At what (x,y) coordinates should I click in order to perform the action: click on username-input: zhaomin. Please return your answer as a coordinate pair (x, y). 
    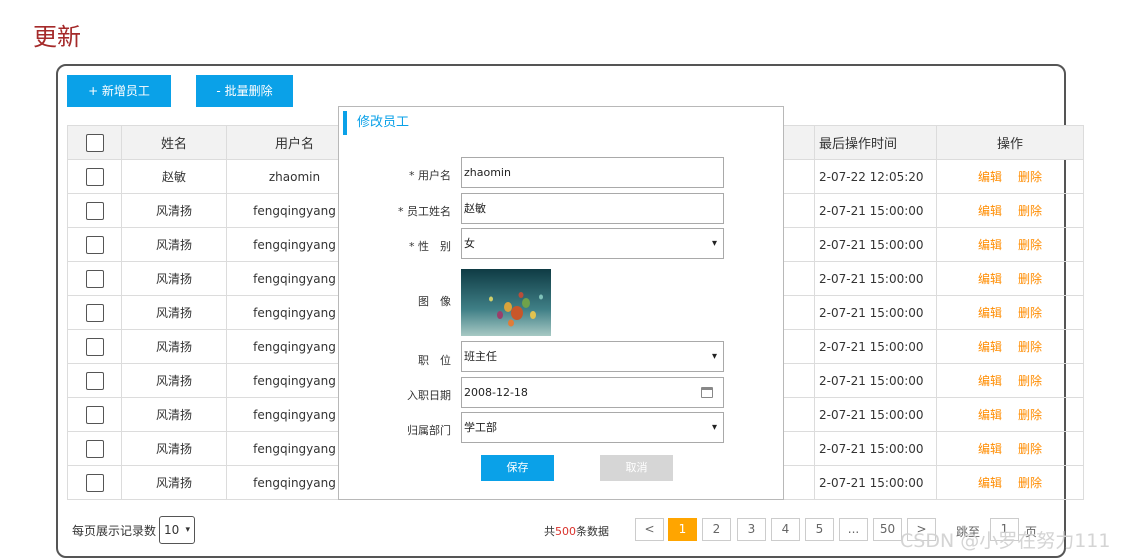
    Looking at the image, I should click on (592, 172).